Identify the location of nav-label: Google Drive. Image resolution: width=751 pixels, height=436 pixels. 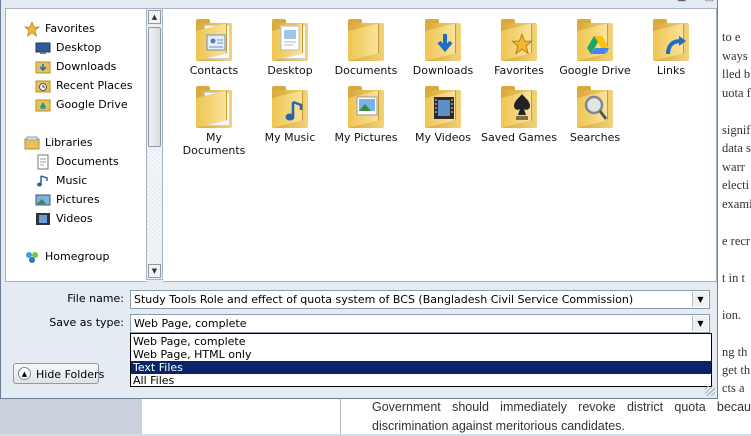
(92, 104).